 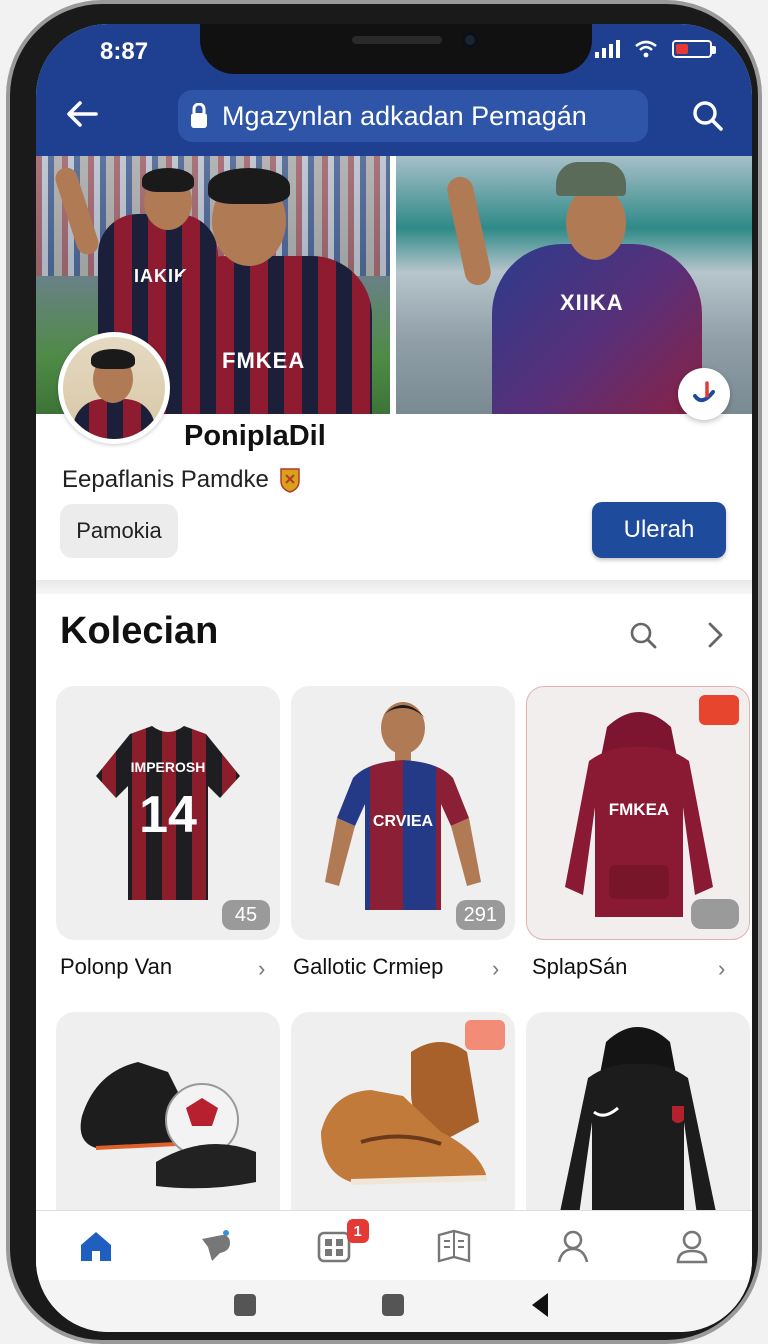 I want to click on tab-profile, so click(x=572, y=1245).